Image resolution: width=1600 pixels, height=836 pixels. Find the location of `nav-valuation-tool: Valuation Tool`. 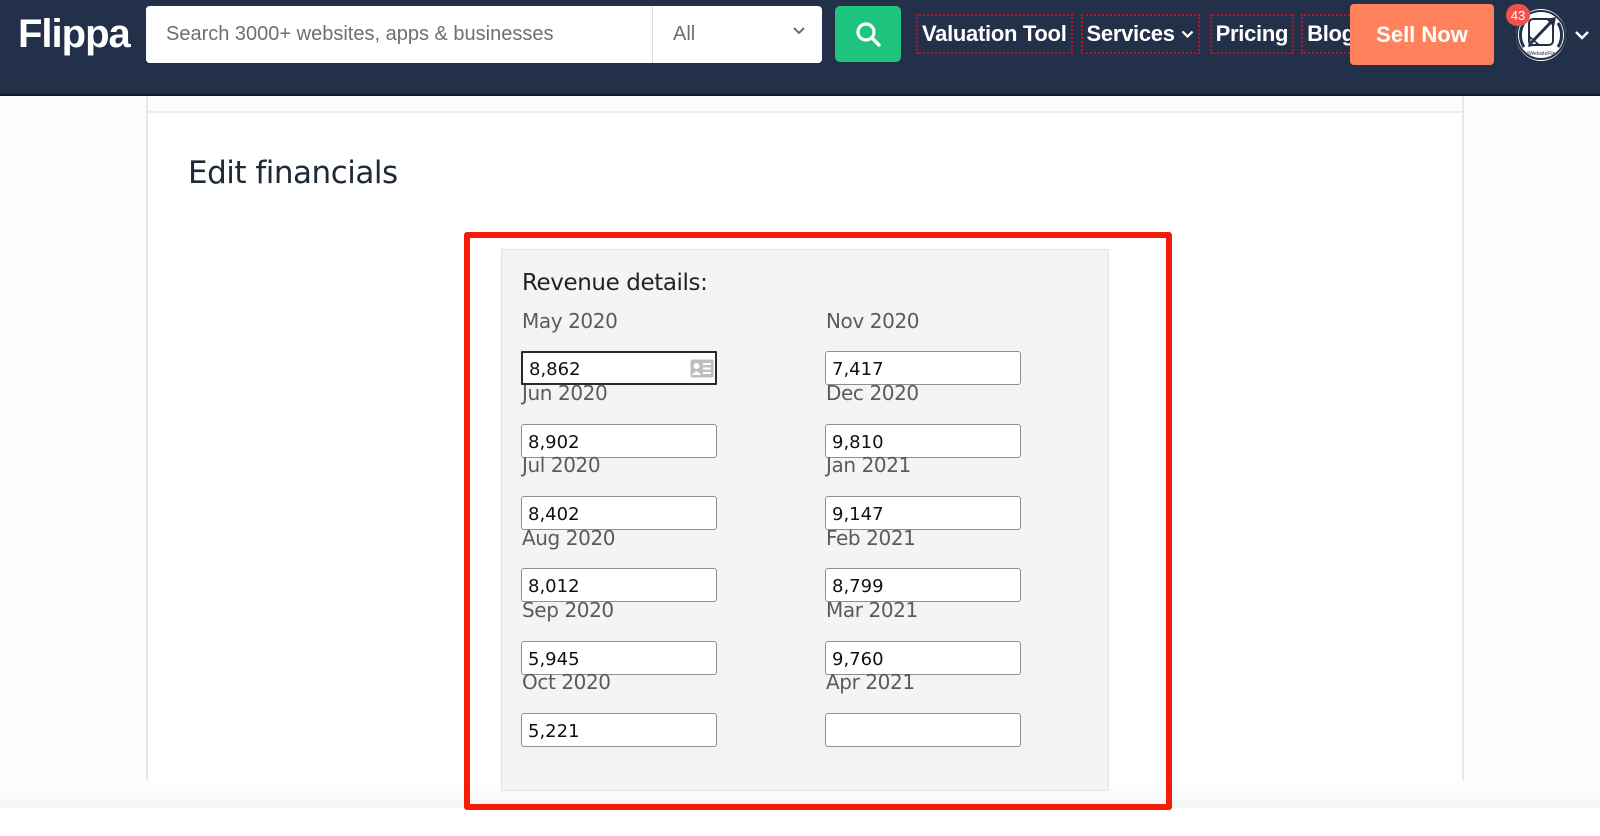

nav-valuation-tool: Valuation Tool is located at coordinates (994, 34).